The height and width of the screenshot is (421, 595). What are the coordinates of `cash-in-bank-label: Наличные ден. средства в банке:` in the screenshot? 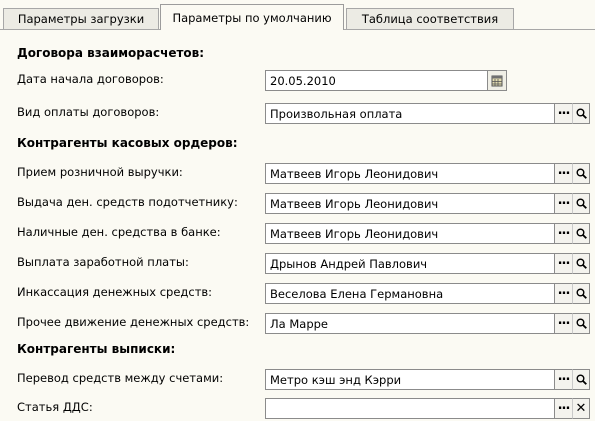 It's located at (119, 232).